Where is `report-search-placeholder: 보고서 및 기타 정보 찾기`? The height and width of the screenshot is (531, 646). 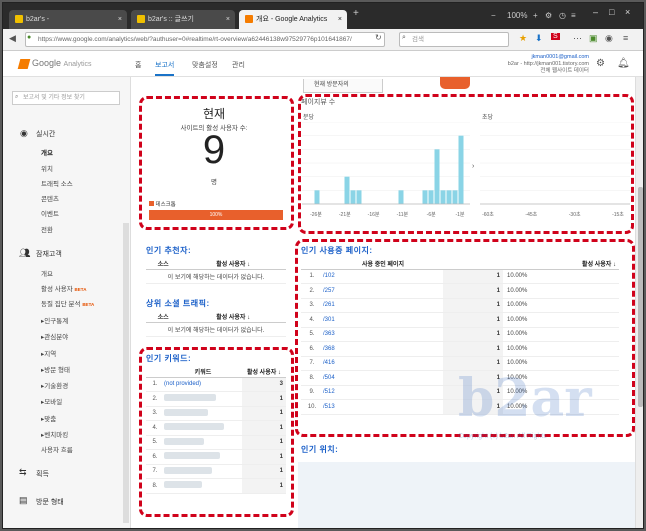
report-search-placeholder: 보고서 및 기타 정보 찾기 is located at coordinates (54, 98).